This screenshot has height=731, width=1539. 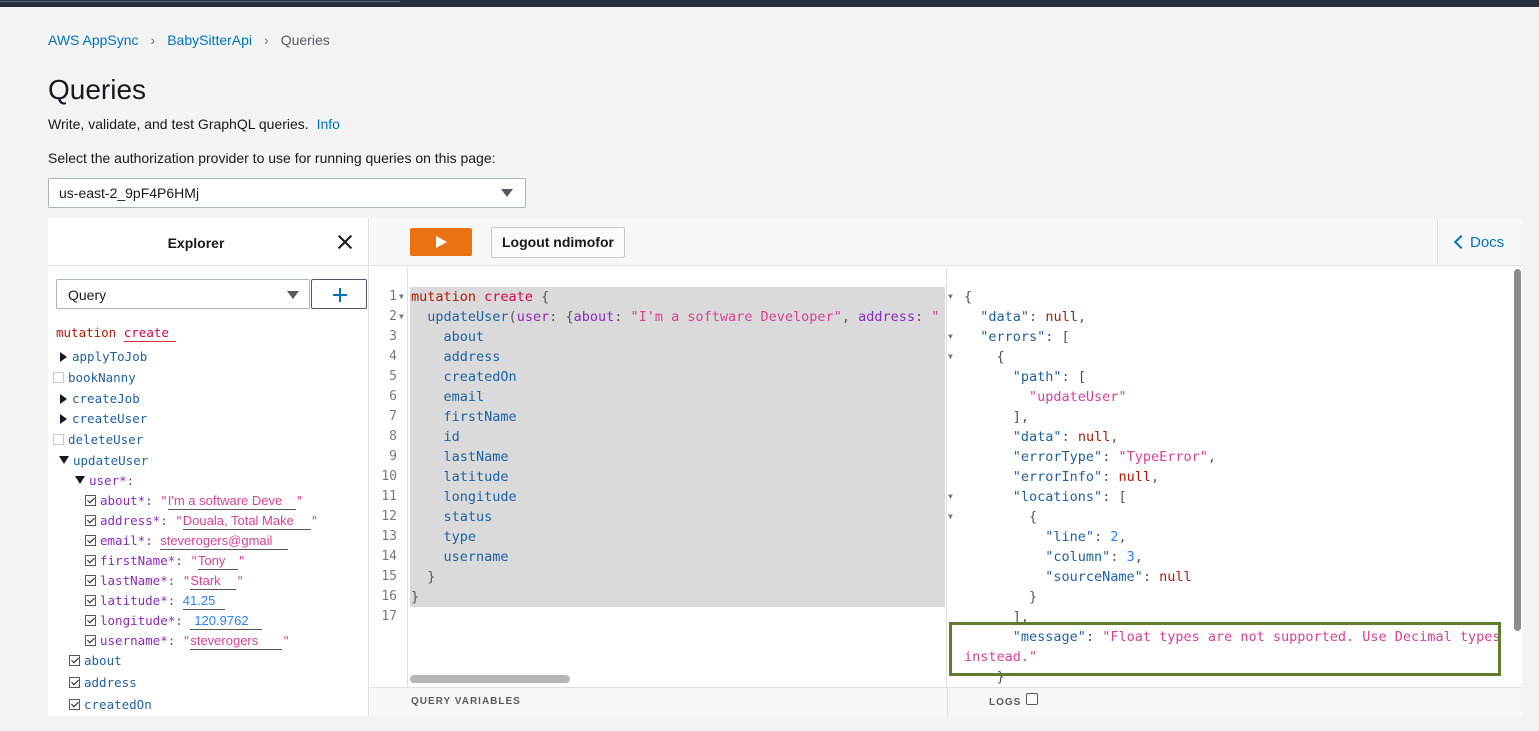 I want to click on arg-value-input: Tony, so click(x=217, y=561).